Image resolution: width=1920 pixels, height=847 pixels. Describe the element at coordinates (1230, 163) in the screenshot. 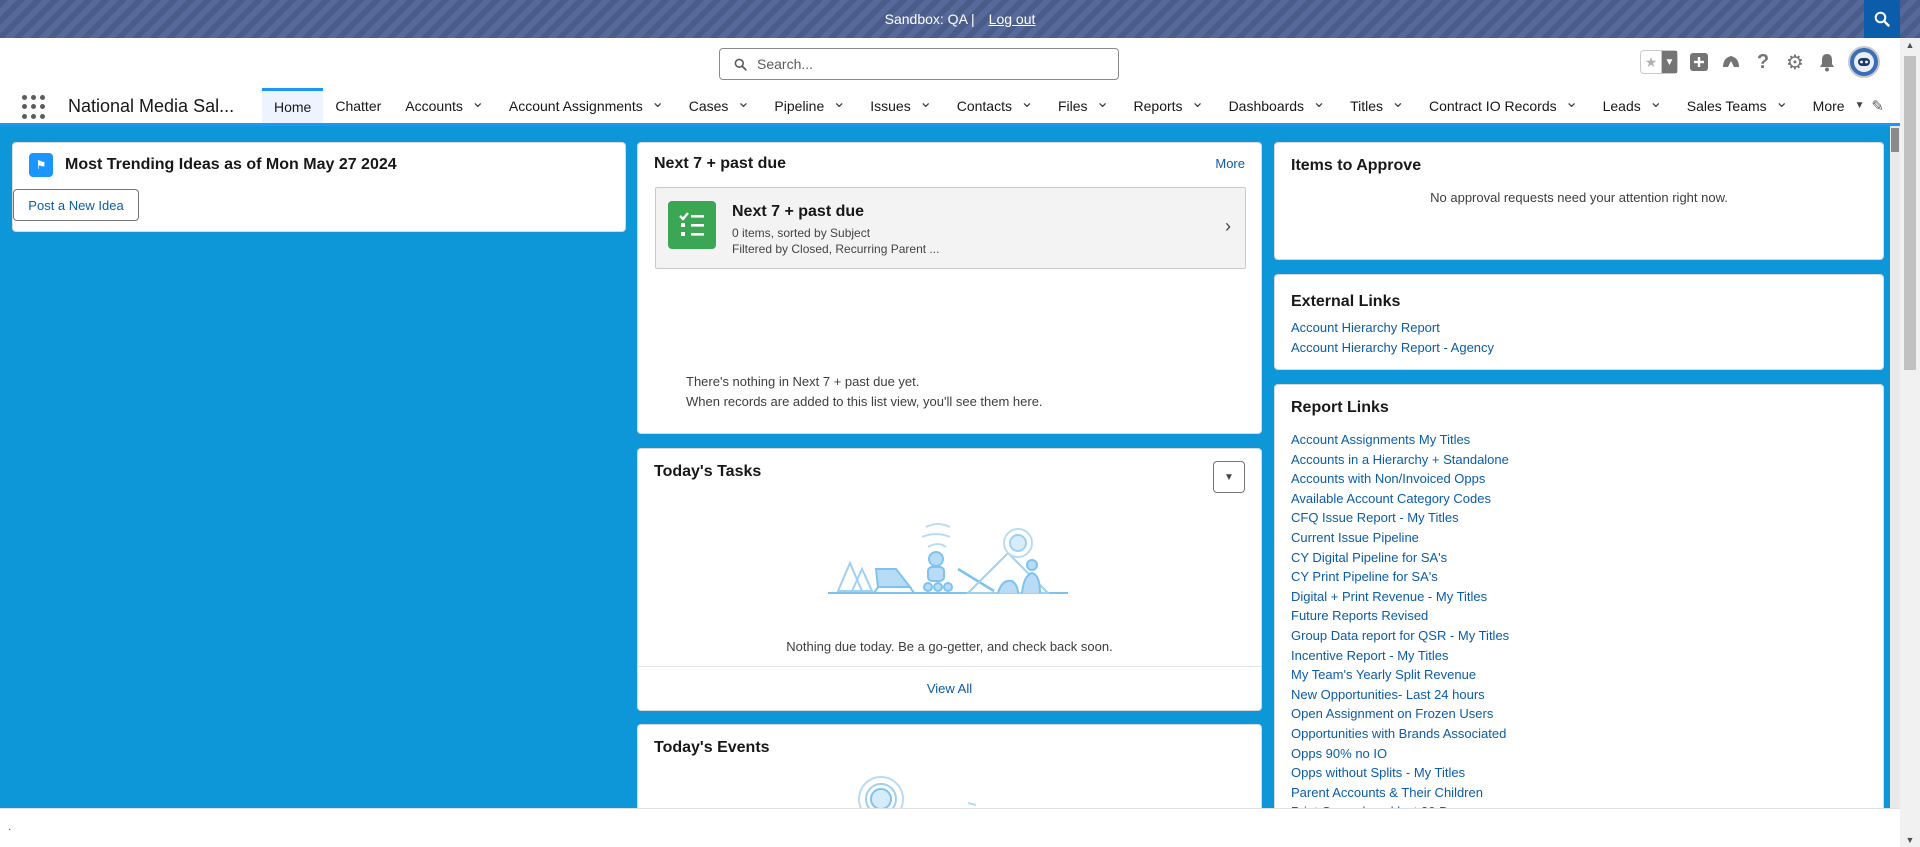

I see `next7-more-link: More` at that location.